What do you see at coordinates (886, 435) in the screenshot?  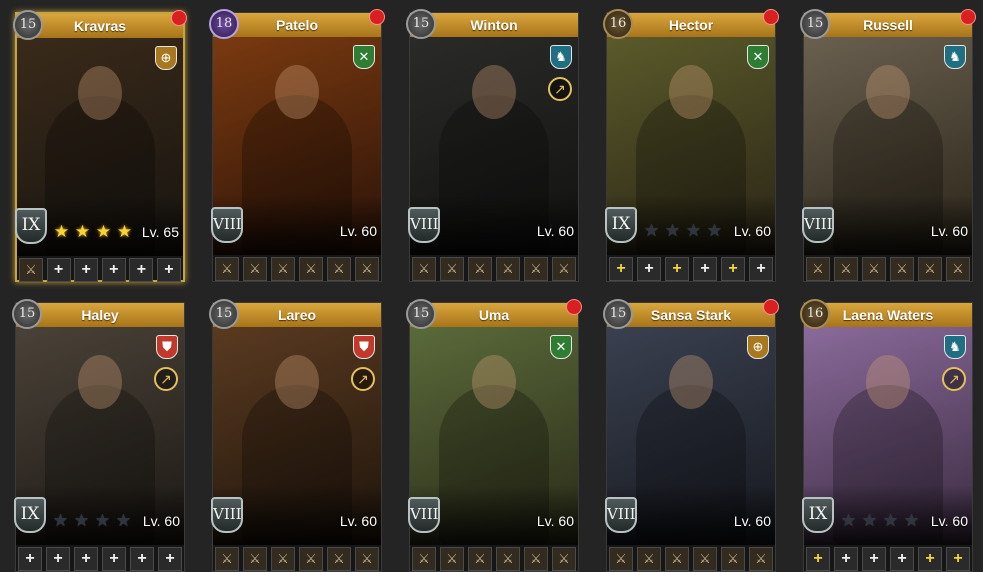 I see `hero-card: Laena Waters 16 ♞ ↗ IX ★ ★ ★ ★ Lv. 60 + + + + + +` at bounding box center [886, 435].